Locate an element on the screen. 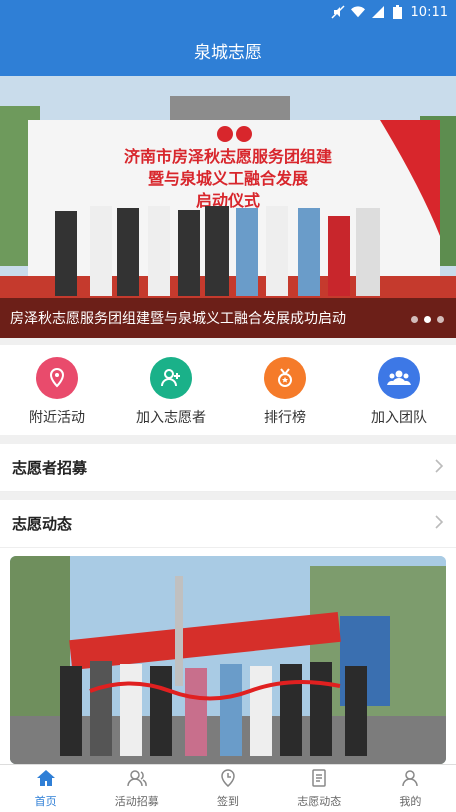  wifi-icon is located at coordinates (357, 12).